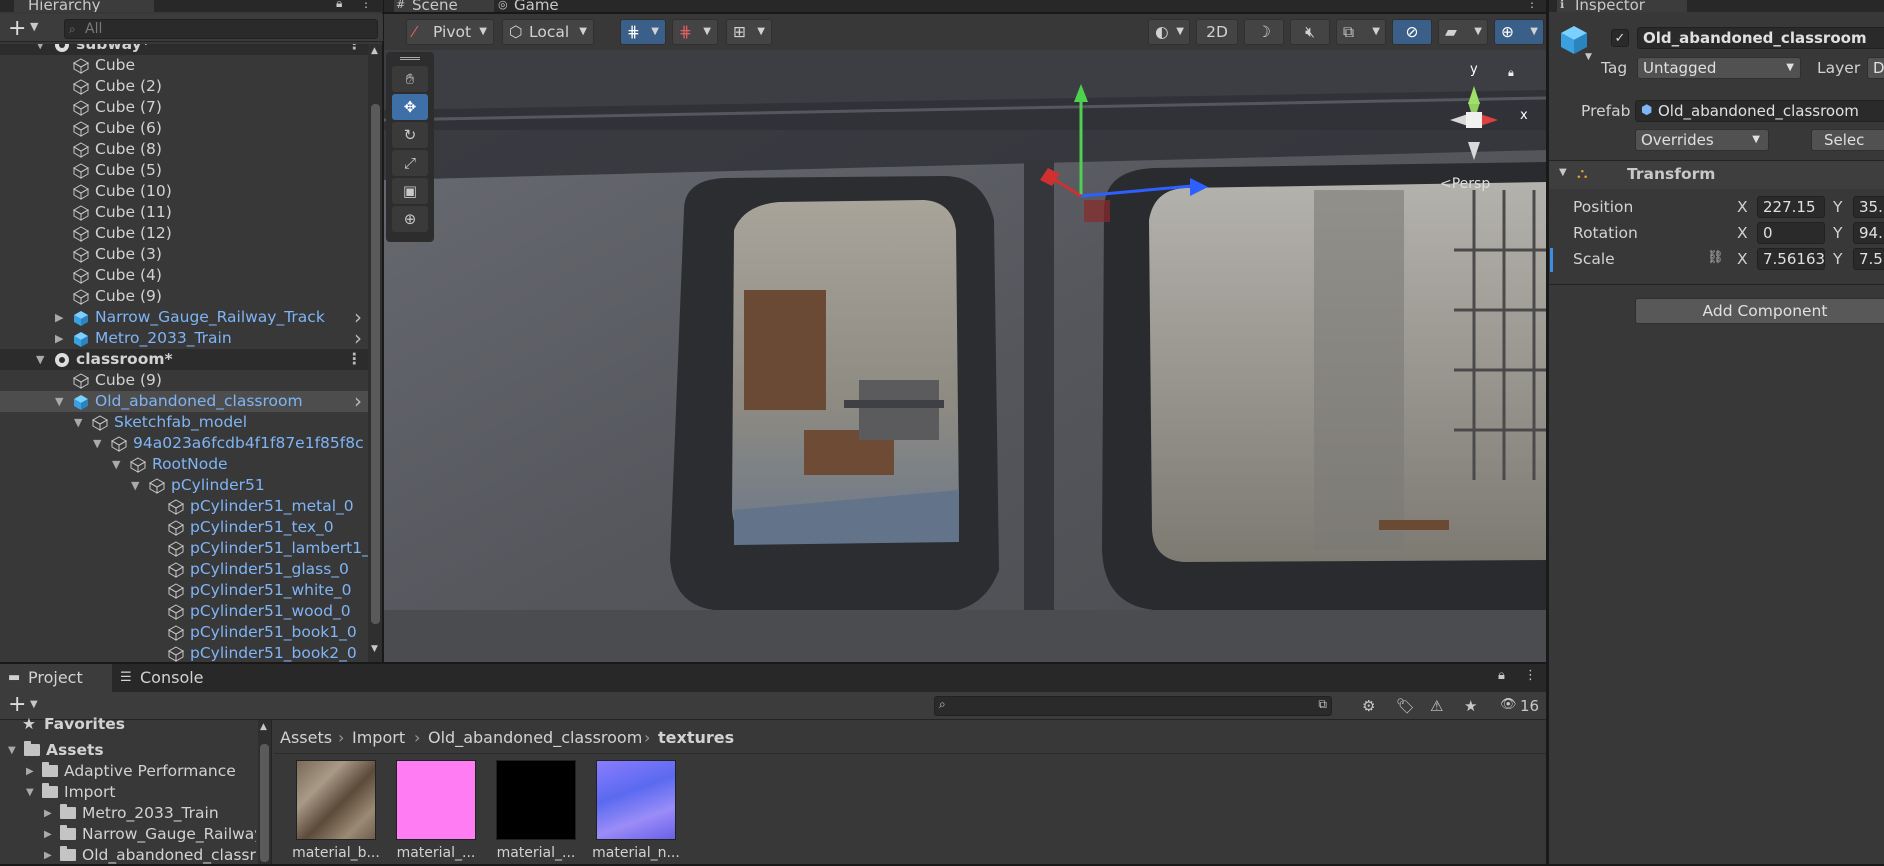 Image resolution: width=1884 pixels, height=866 pixels. Describe the element at coordinates (1719, 68) in the screenshot. I see `tag-dropdown: Untagged ▼` at that location.